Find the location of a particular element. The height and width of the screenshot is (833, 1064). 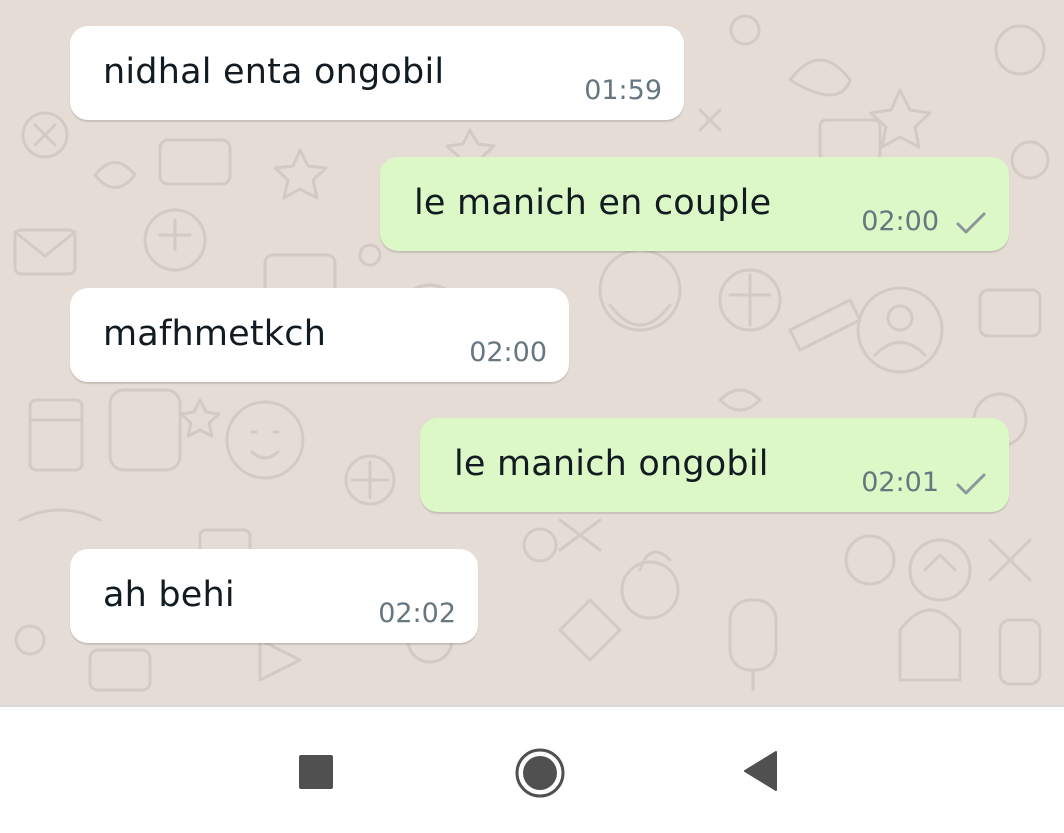

message-bubble-outgoing: le manich ongobil 02:01 is located at coordinates (714, 465).